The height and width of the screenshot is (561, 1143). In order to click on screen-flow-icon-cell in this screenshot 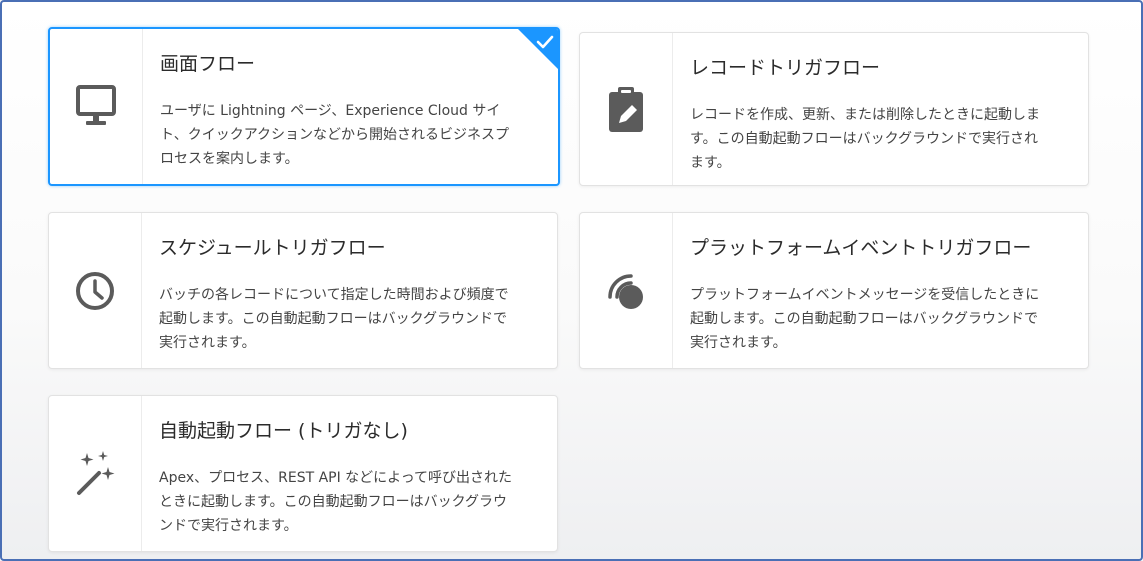, I will do `click(96, 106)`.